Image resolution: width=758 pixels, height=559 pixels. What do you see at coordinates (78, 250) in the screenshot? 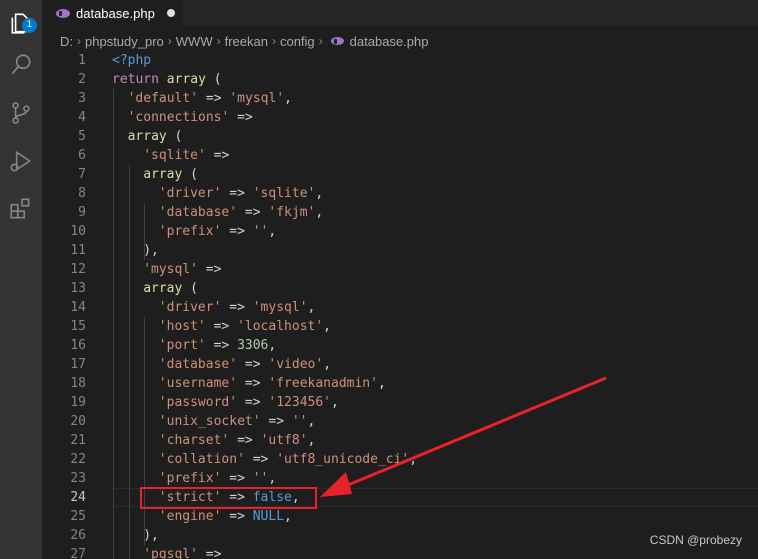
I see `line-number: 11` at bounding box center [78, 250].